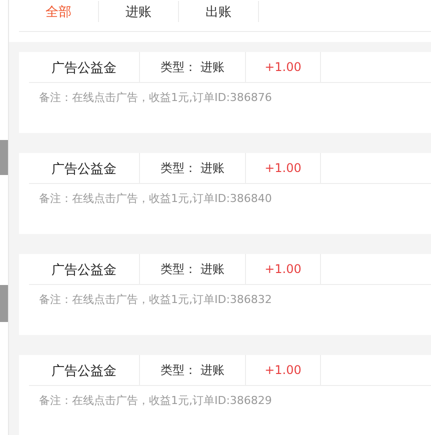  What do you see at coordinates (155, 97) in the screenshot?
I see `record-note: 备注：在线点击广告，收益1元,订单ID:386876` at bounding box center [155, 97].